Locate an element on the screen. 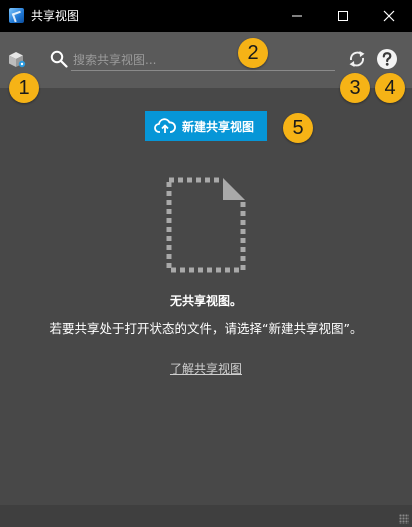 The height and width of the screenshot is (527, 412). close-icon is located at coordinates (389, 16).